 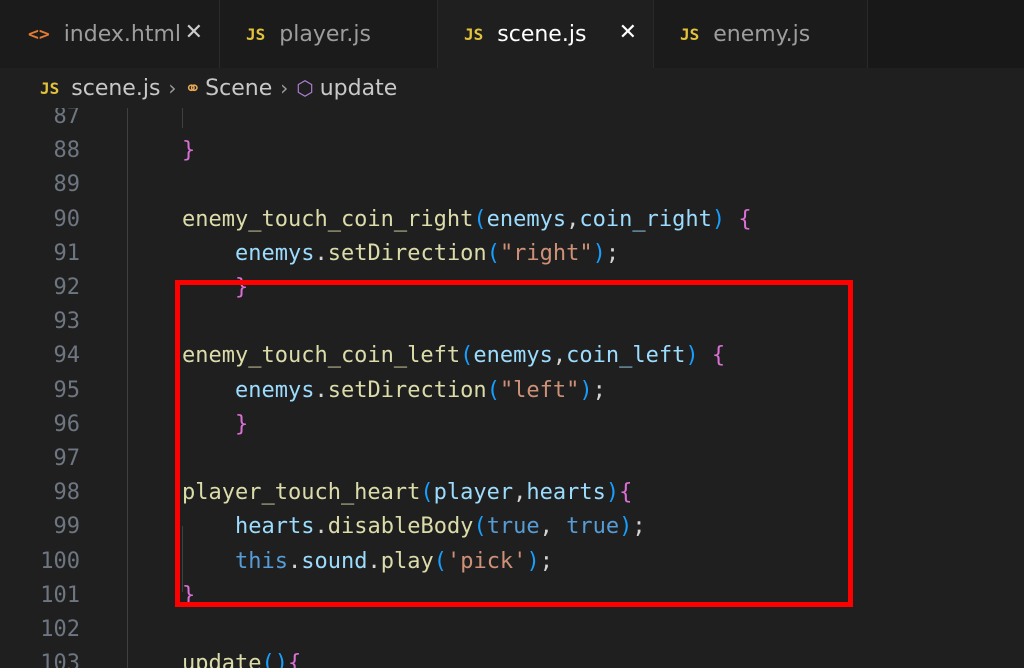 What do you see at coordinates (67, 322) in the screenshot?
I see `line-number: 93` at bounding box center [67, 322].